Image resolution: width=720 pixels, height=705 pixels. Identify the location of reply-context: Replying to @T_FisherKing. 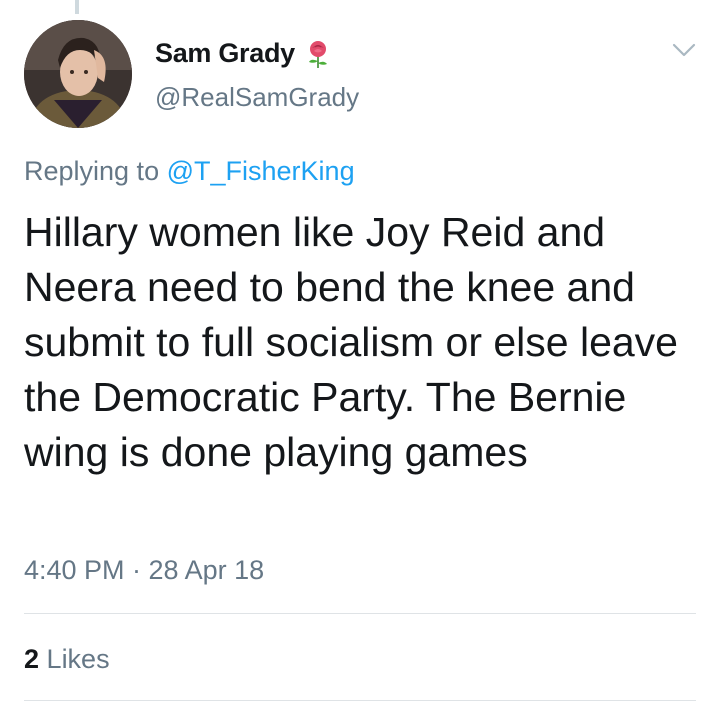
(189, 171).